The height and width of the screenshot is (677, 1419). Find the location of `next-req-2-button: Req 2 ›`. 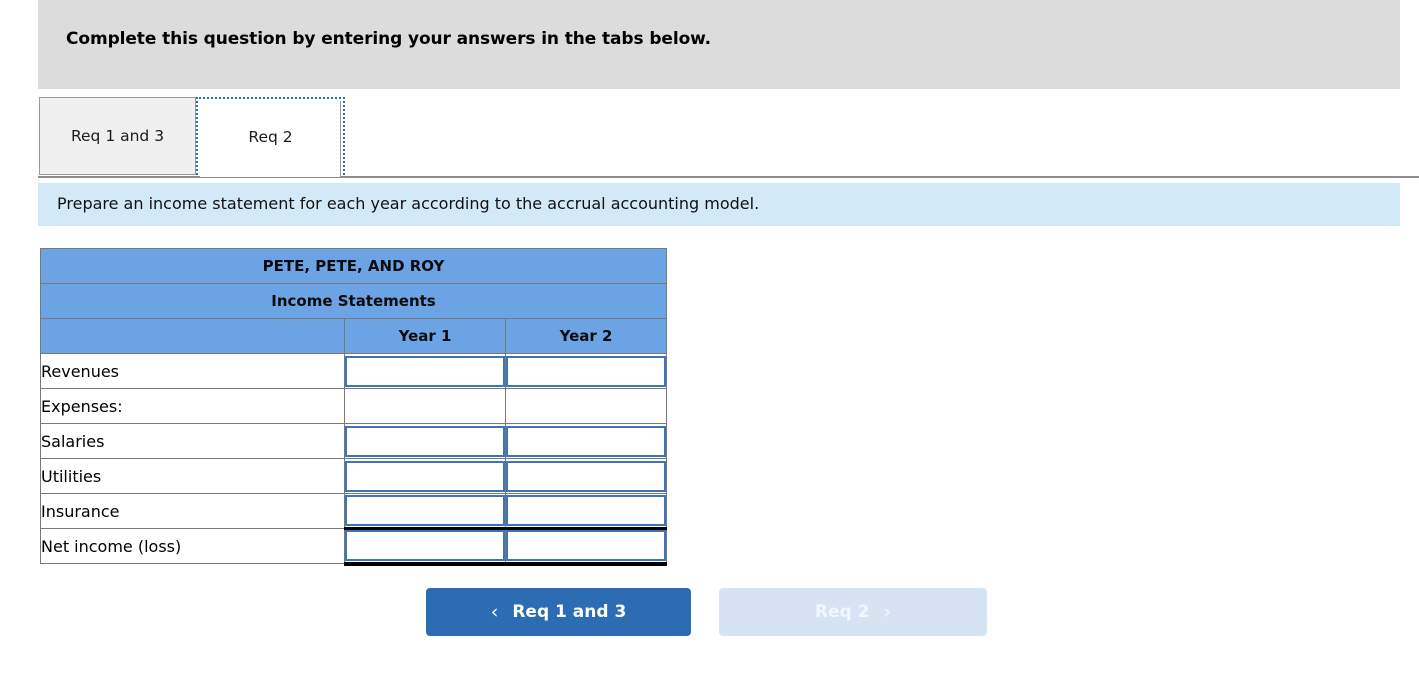

next-req-2-button: Req 2 › is located at coordinates (853, 612).